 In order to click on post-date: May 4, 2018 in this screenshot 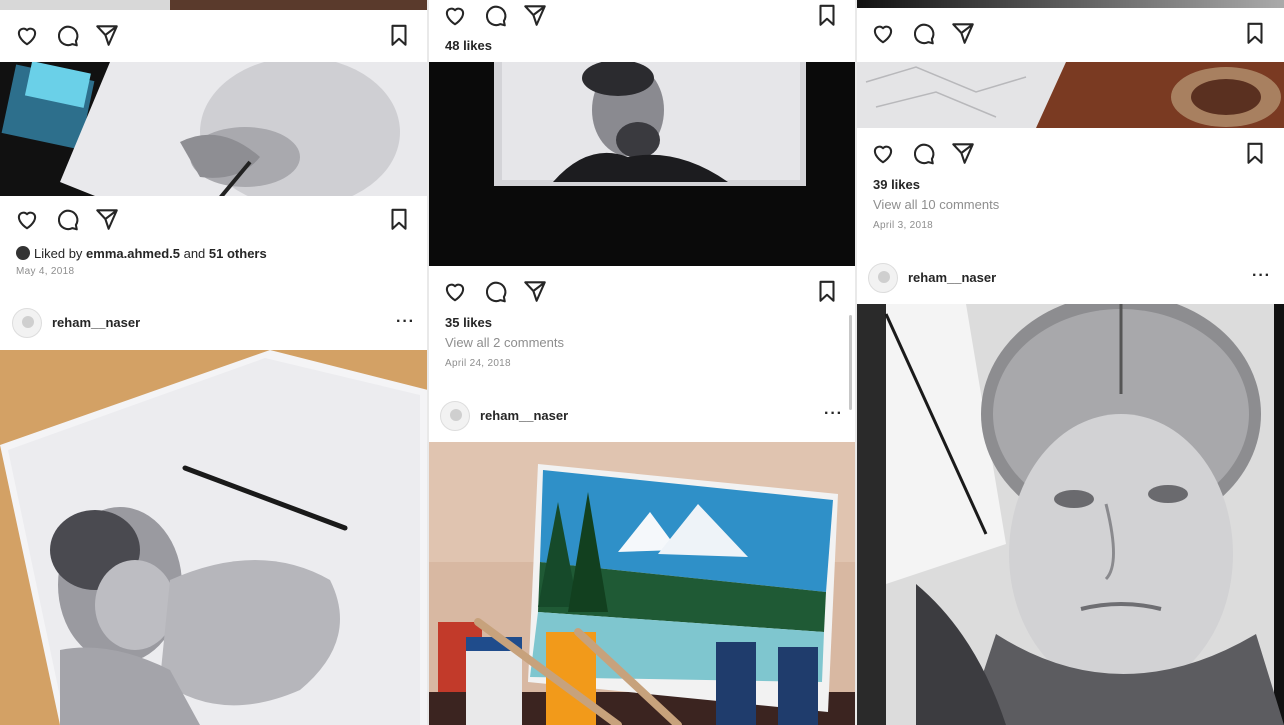, I will do `click(45, 271)`.